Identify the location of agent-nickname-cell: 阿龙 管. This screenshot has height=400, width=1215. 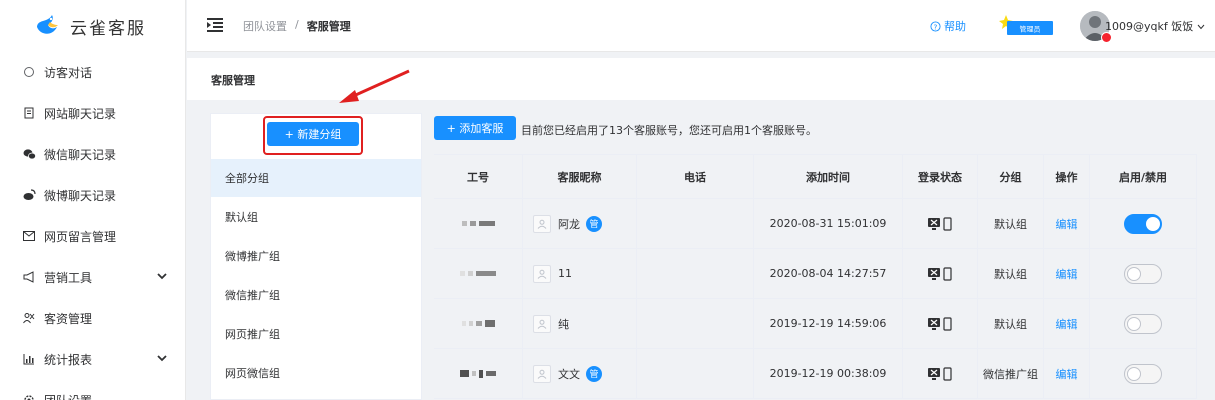
(580, 224).